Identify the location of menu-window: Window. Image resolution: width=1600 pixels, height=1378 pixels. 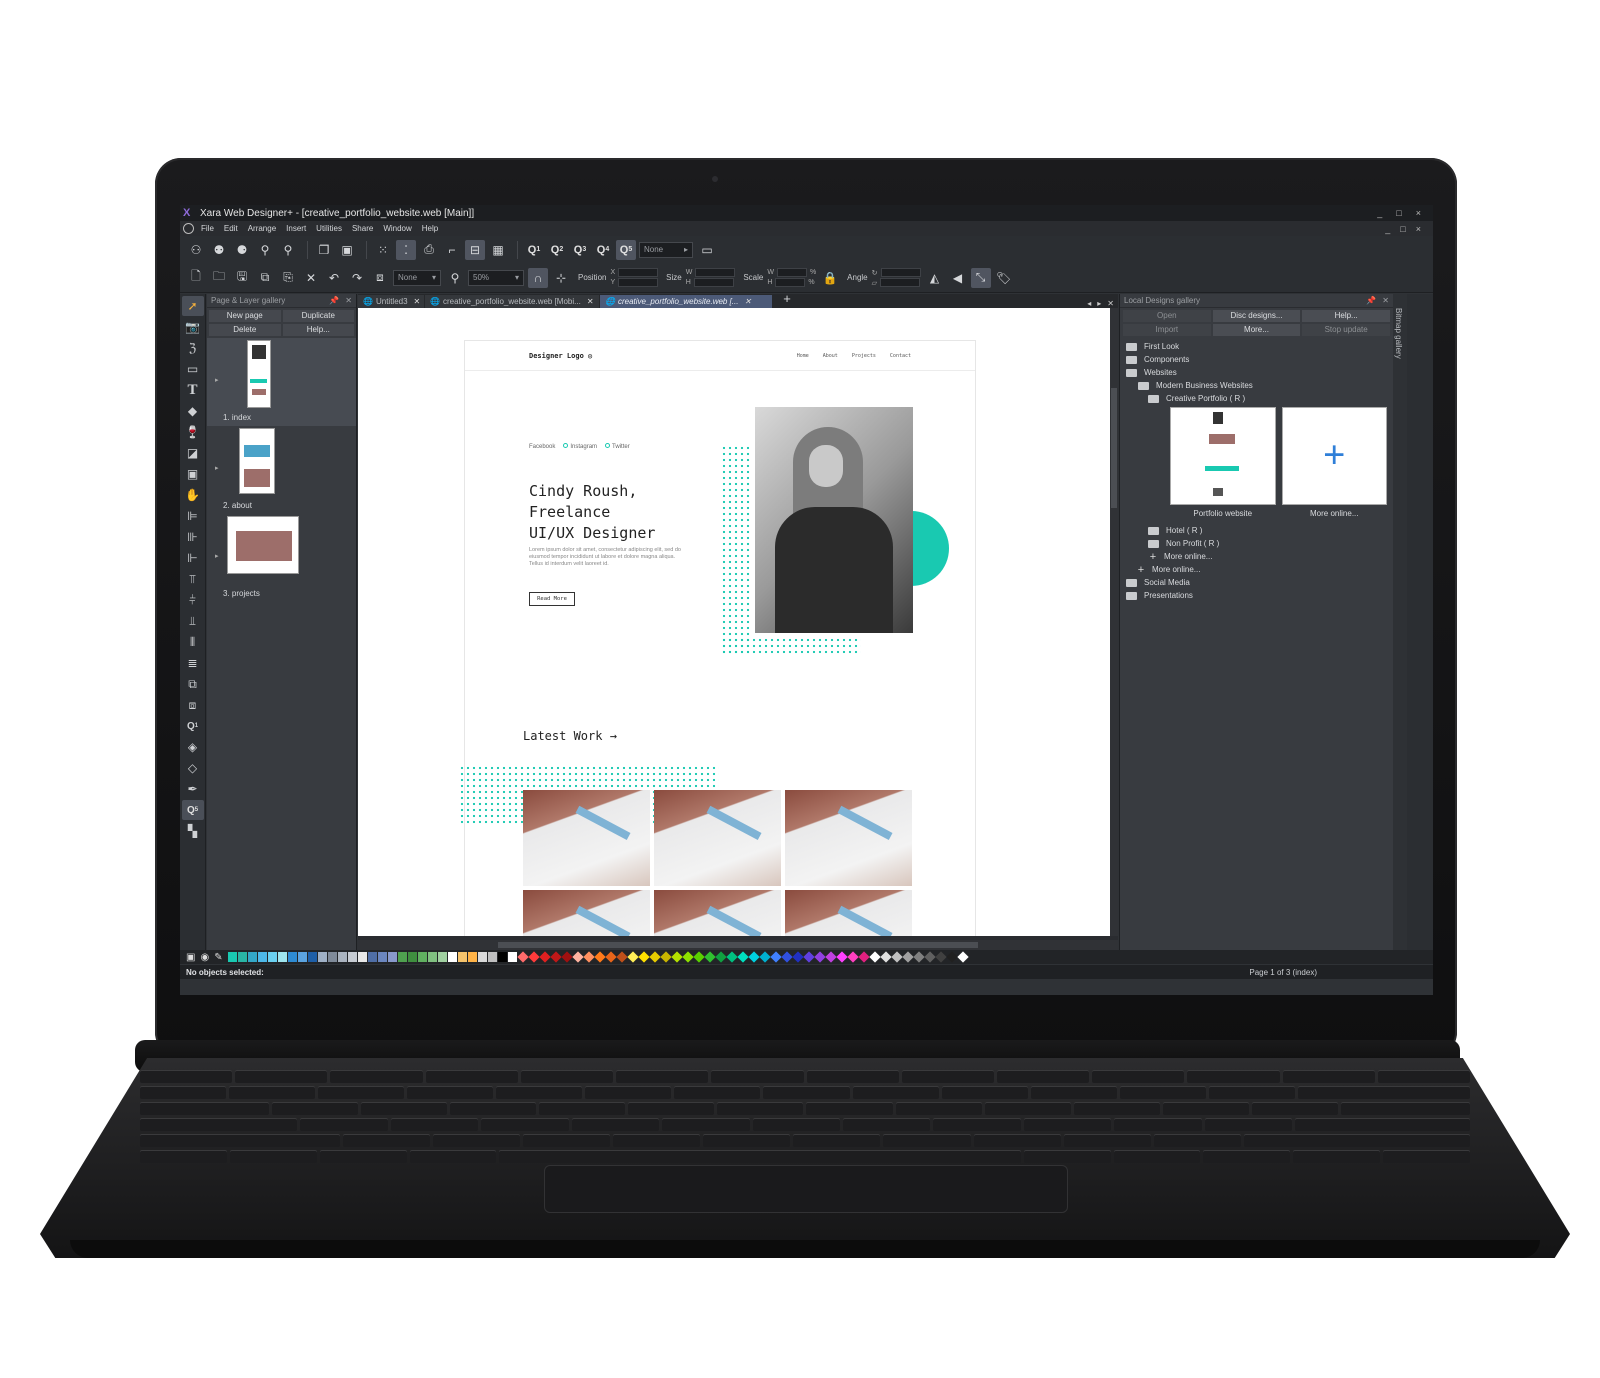
(397, 228).